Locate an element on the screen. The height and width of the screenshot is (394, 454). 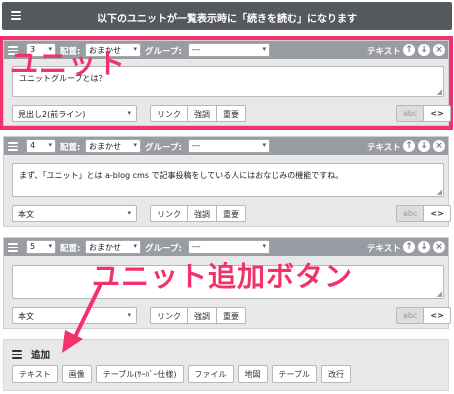
unit-header: 4 ▾ 配置: おまかせ ▾ グループ: --- ▾ テキスト ↑ ↓ × is located at coordinates (226, 146).